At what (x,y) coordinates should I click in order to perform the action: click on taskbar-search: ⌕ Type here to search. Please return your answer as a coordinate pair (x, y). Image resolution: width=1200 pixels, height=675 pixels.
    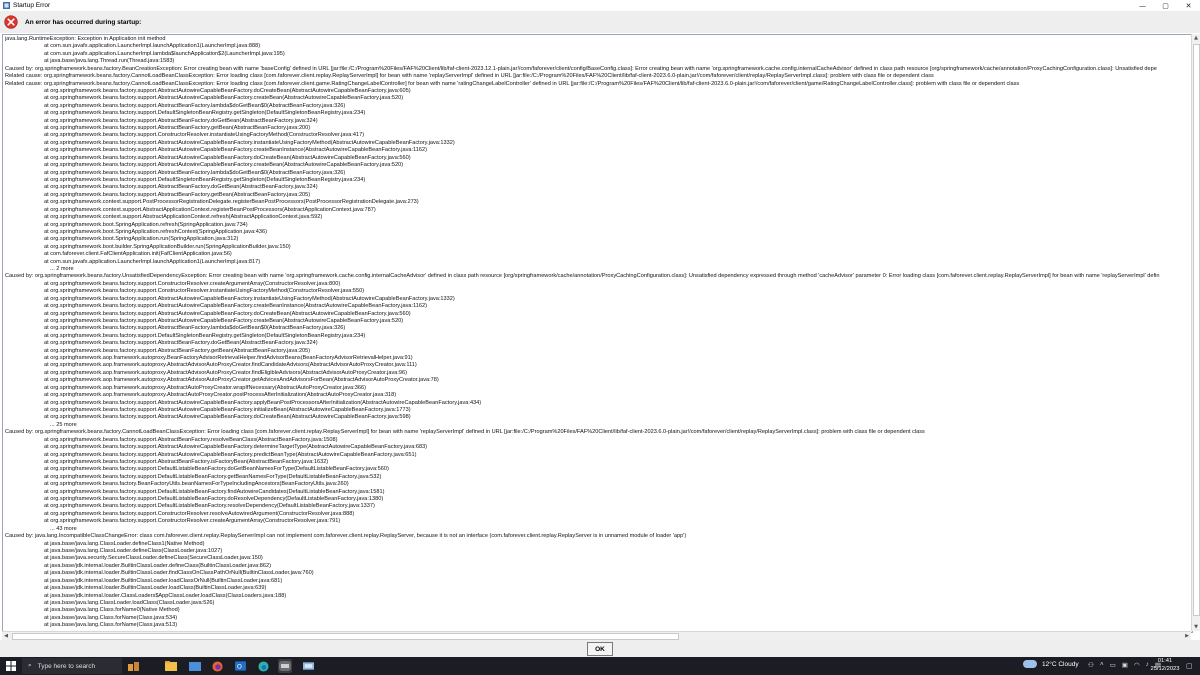
    Looking at the image, I should click on (72, 666).